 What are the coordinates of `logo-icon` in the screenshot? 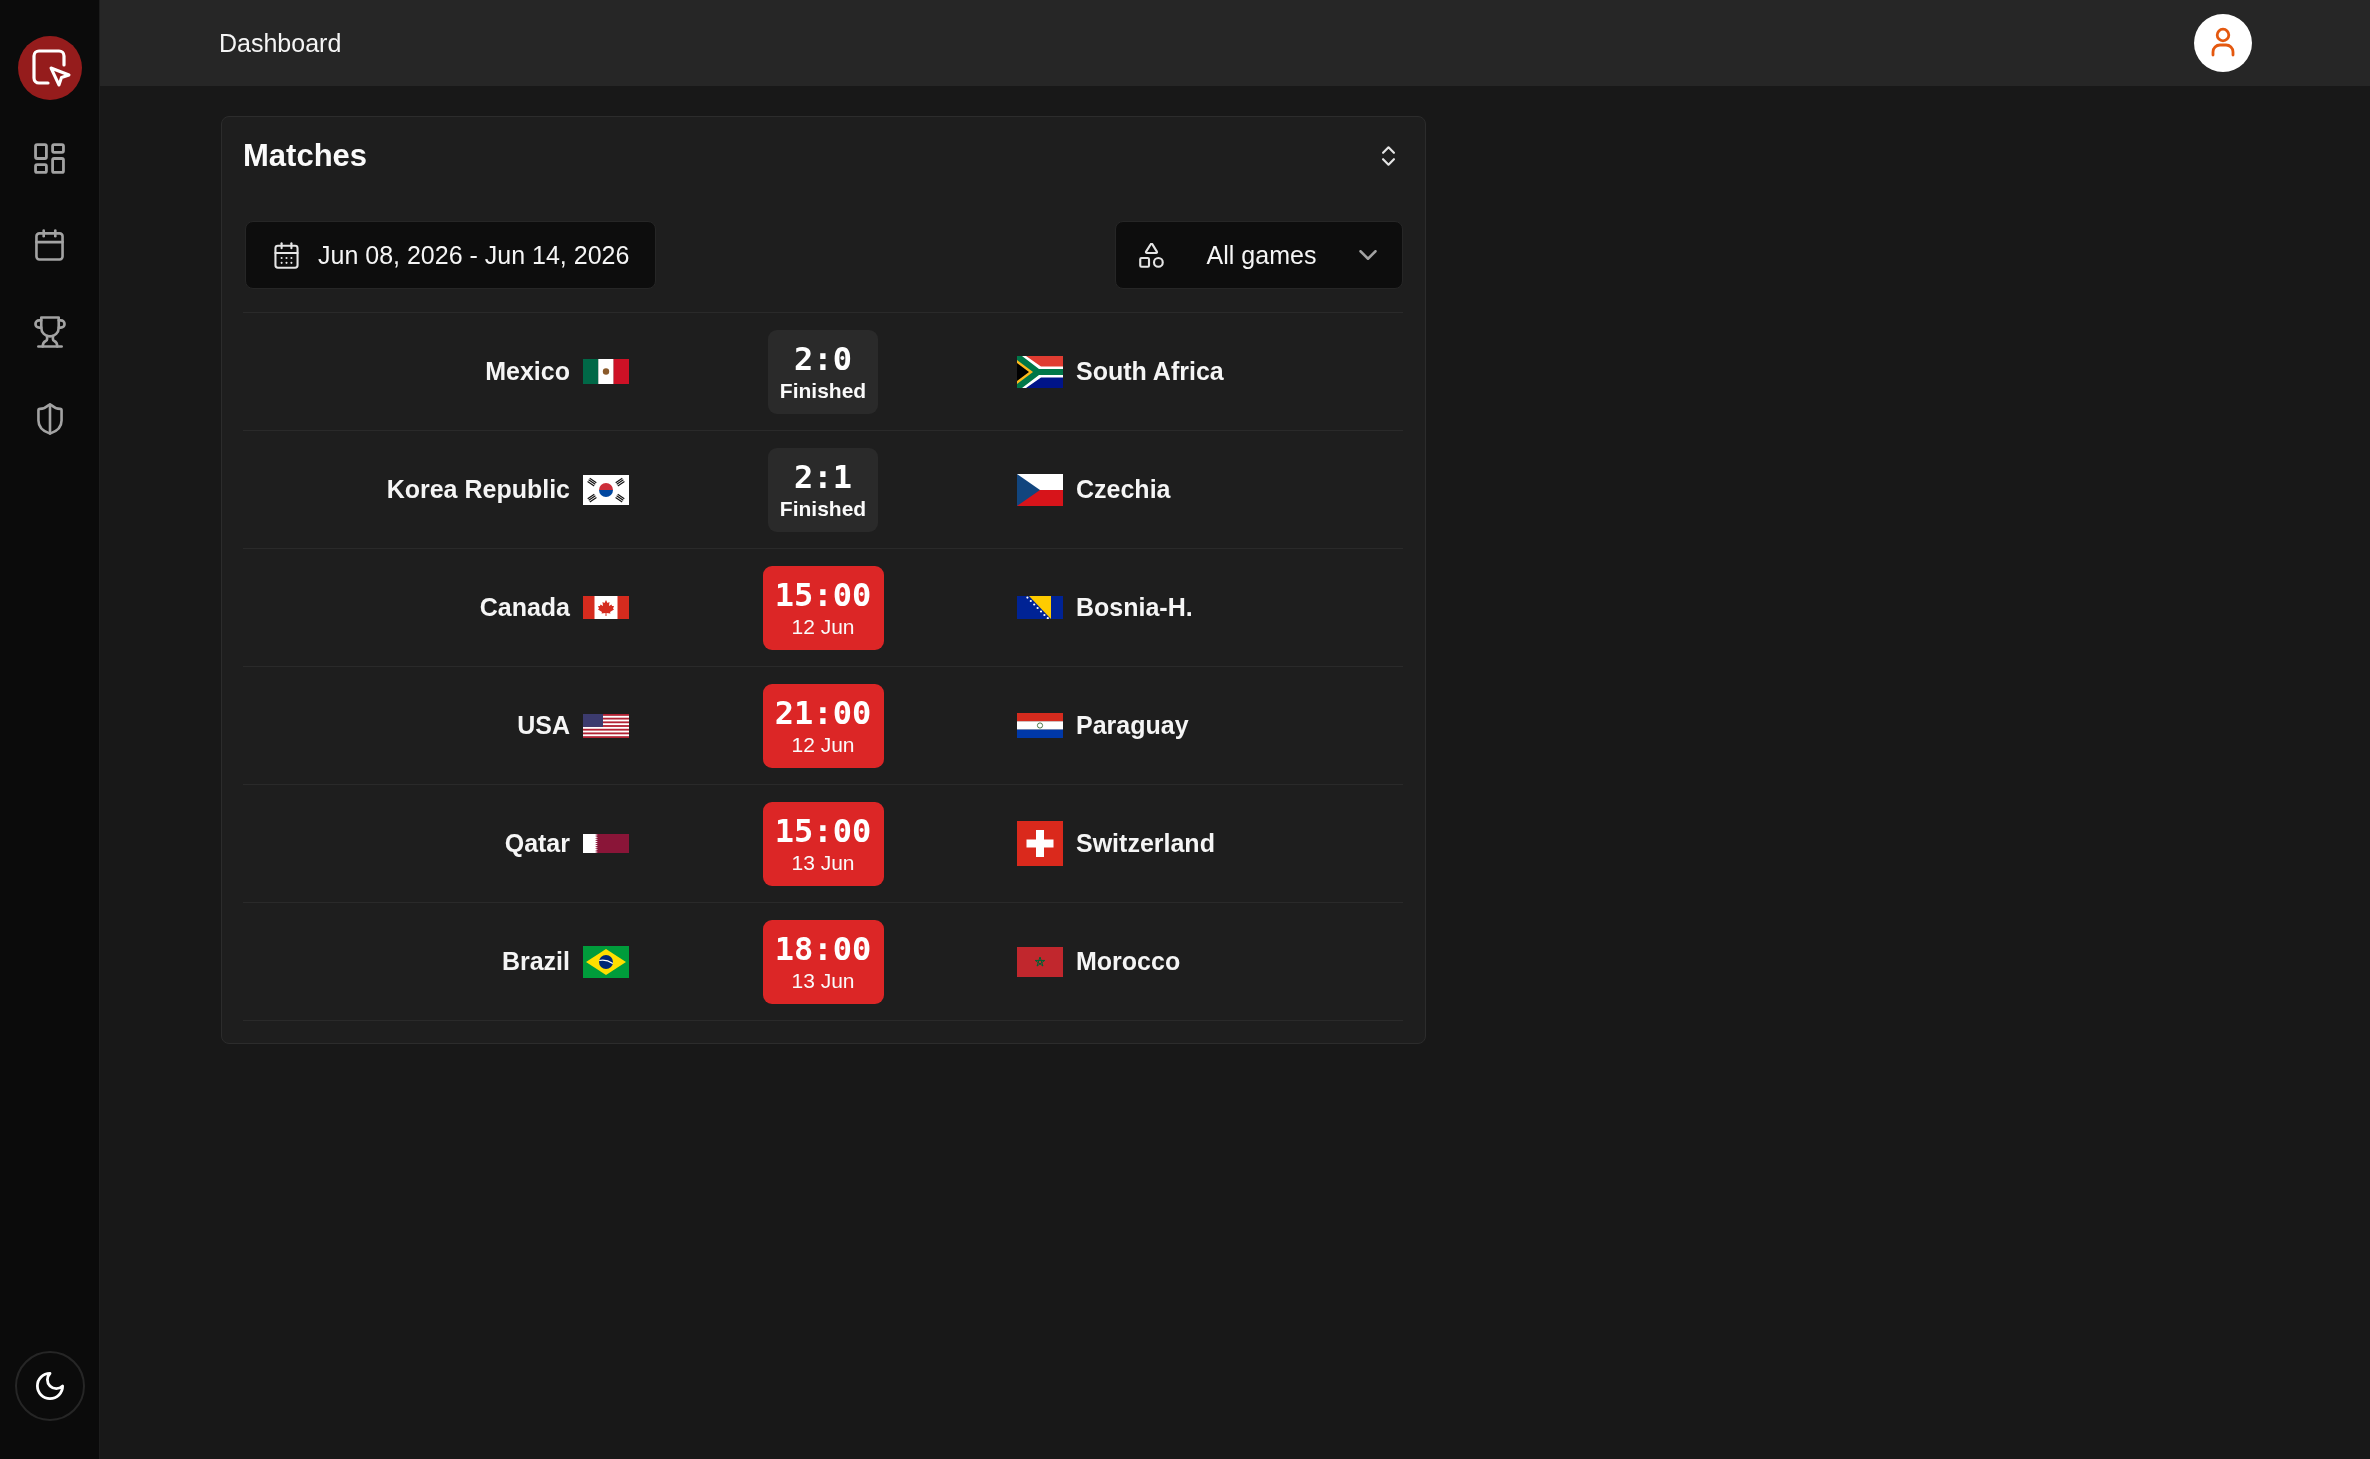 It's located at (49, 68).